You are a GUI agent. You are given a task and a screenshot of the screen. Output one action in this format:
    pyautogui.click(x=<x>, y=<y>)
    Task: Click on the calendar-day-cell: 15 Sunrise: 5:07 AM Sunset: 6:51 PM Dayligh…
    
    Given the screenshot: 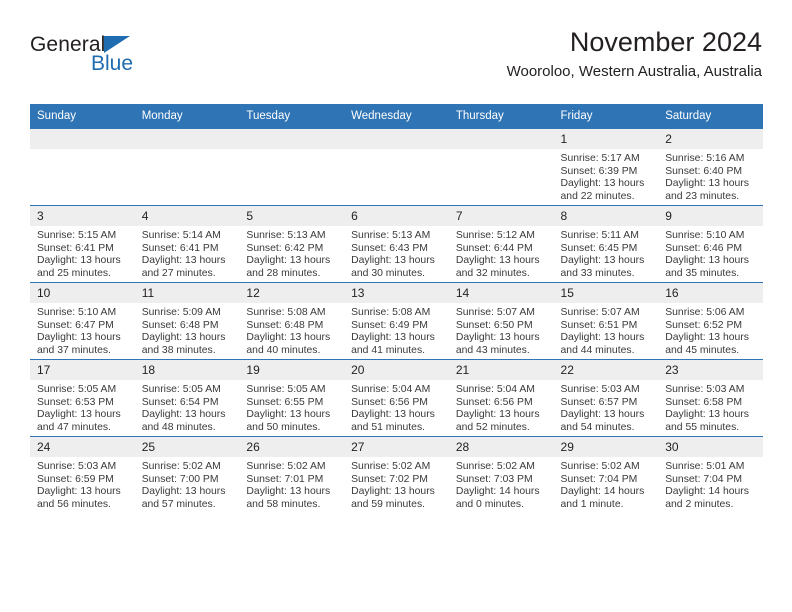 What is the action you would take?
    pyautogui.click(x=606, y=321)
    